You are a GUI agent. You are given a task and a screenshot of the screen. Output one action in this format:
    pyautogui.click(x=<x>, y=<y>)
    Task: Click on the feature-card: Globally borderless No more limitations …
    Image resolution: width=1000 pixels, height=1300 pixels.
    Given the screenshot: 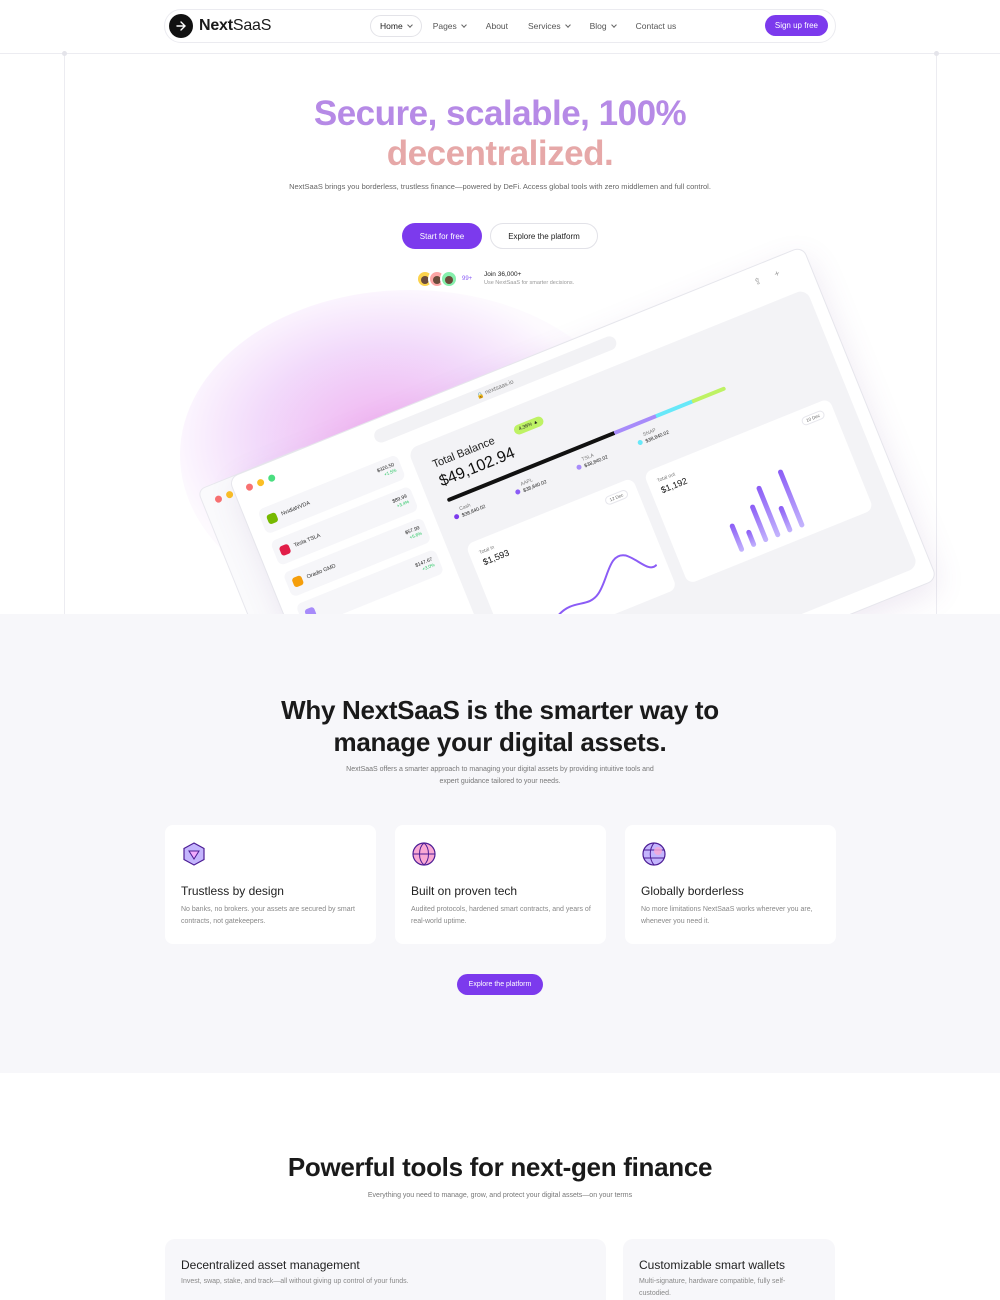 What is the action you would take?
    pyautogui.click(x=730, y=884)
    